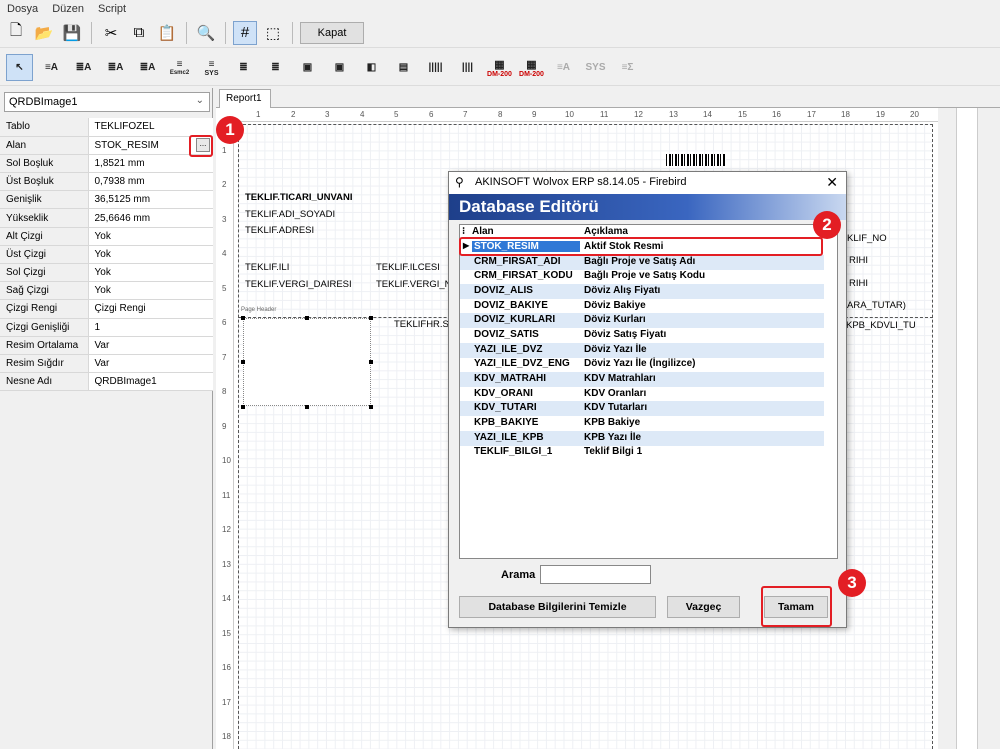  I want to click on search-input, so click(595, 574).